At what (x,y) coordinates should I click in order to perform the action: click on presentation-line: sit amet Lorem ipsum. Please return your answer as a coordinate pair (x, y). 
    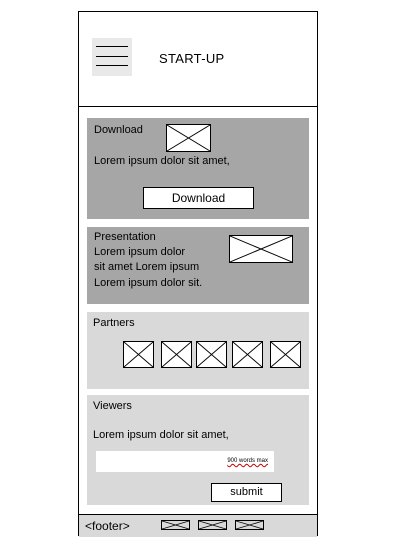
    Looking at the image, I should click on (147, 267).